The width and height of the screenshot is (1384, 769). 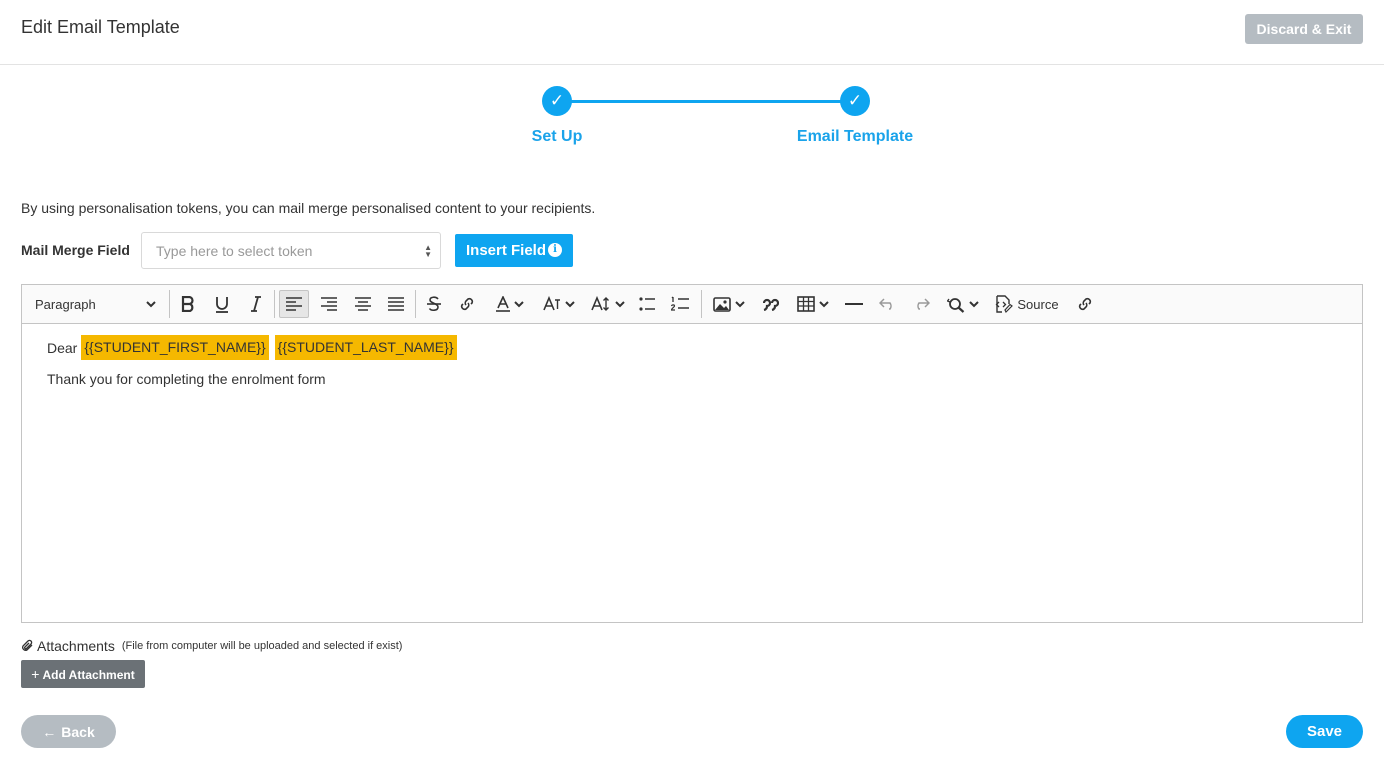 What do you see at coordinates (88, 675) in the screenshot?
I see `add-attachment-label: Add Attachment` at bounding box center [88, 675].